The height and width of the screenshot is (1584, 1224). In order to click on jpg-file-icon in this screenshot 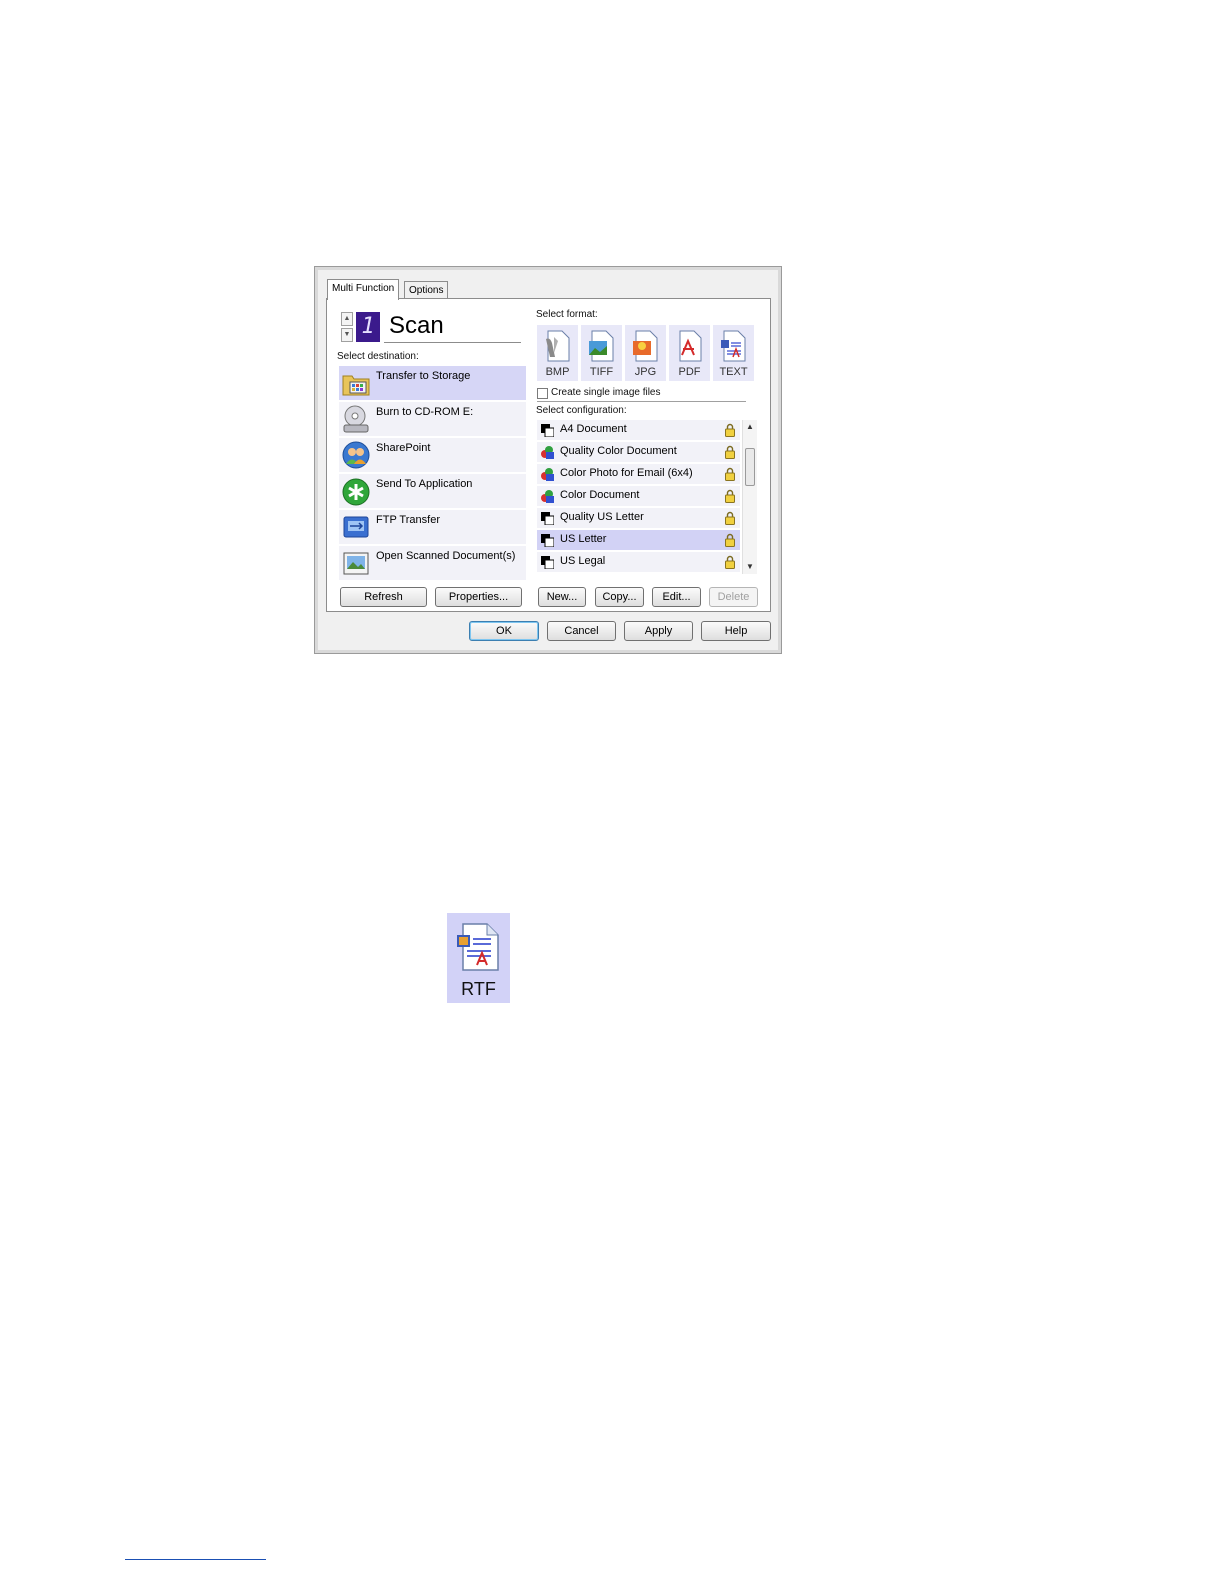, I will do `click(645, 346)`.